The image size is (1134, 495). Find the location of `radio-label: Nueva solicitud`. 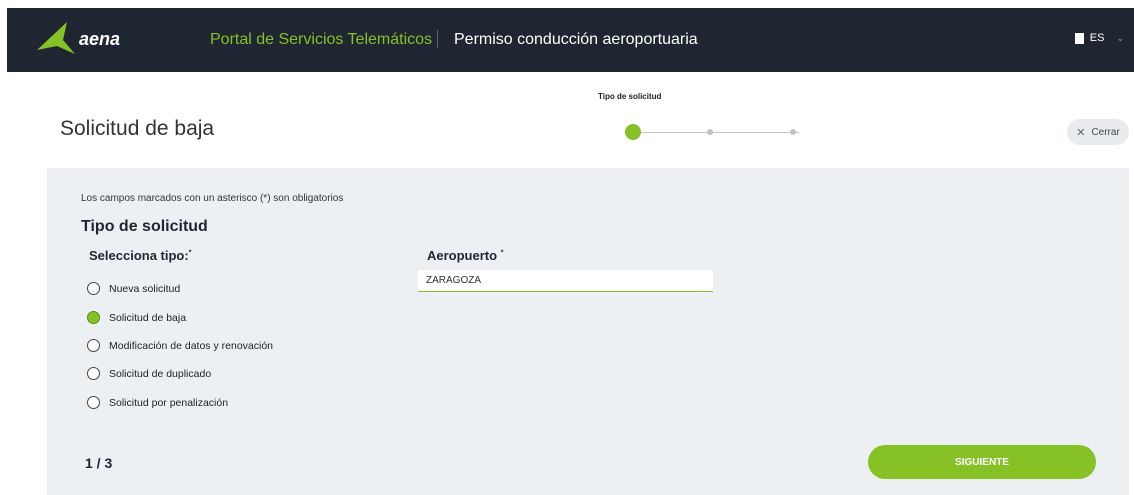

radio-label: Nueva solicitud is located at coordinates (145, 288).